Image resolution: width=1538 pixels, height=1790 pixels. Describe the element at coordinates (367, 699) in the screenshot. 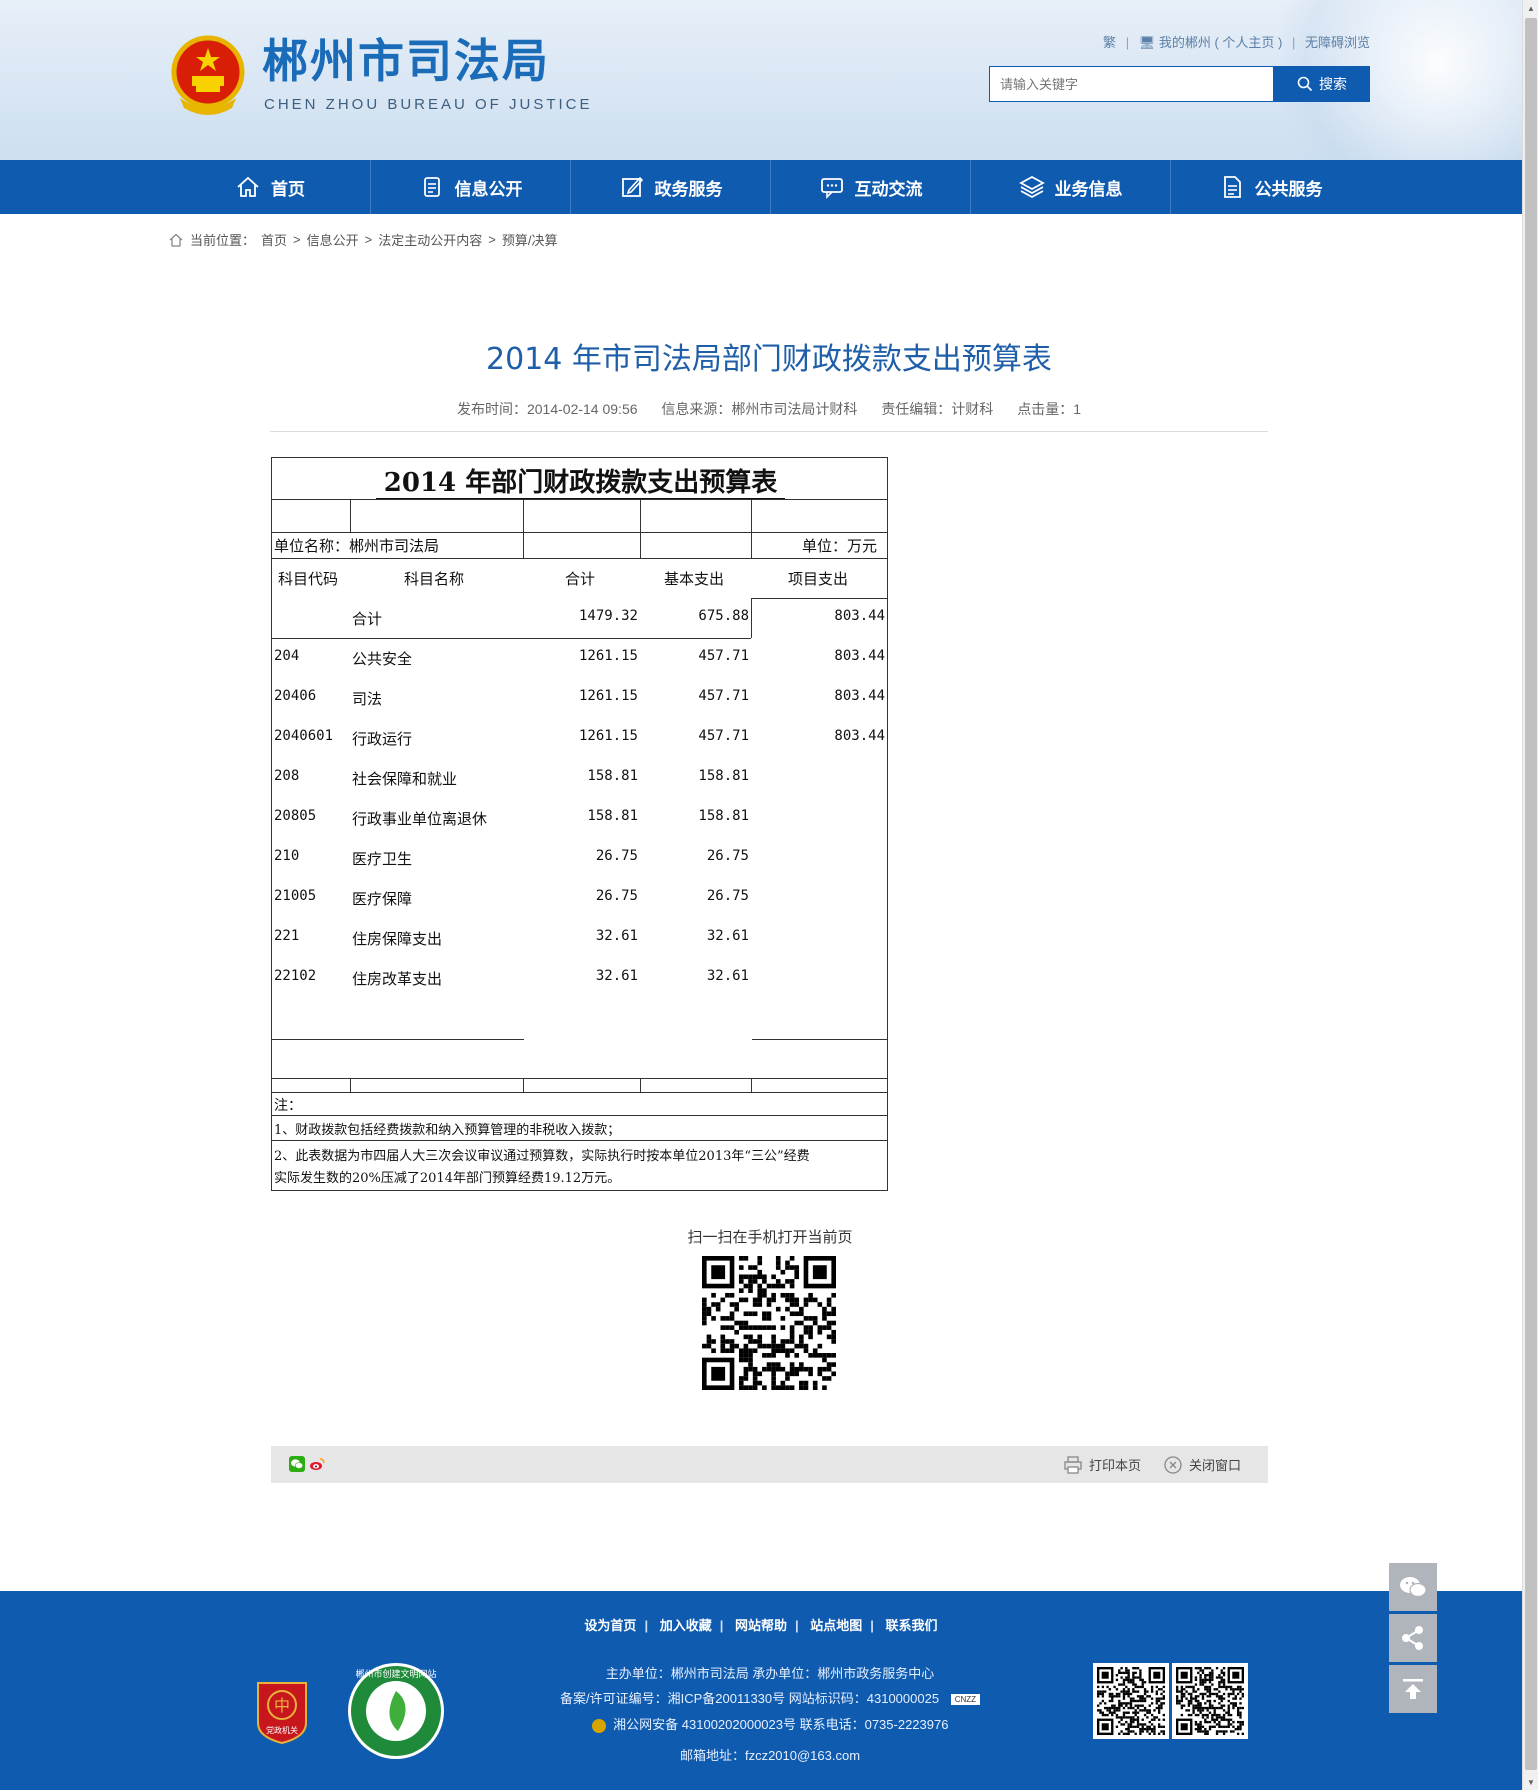

I see `row-name: 司法` at that location.